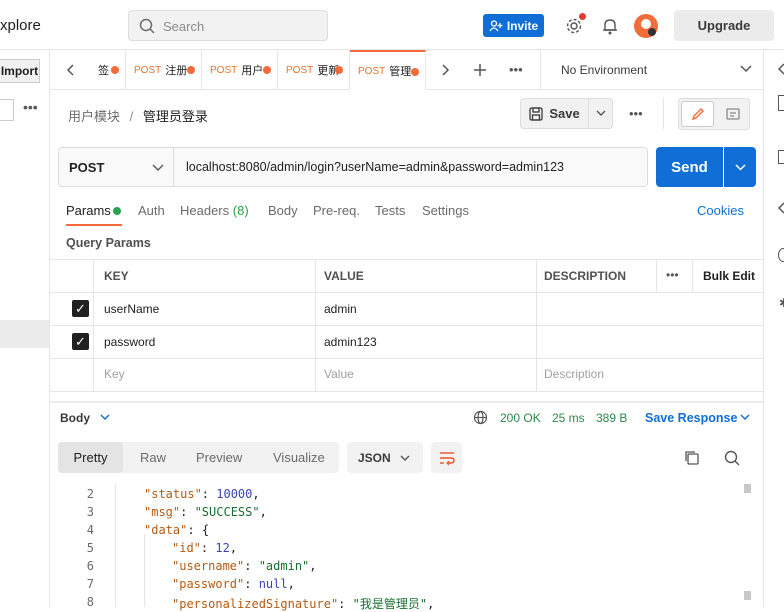  Describe the element at coordinates (7, 110) in the screenshot. I see `sidebar-filter-input` at that location.